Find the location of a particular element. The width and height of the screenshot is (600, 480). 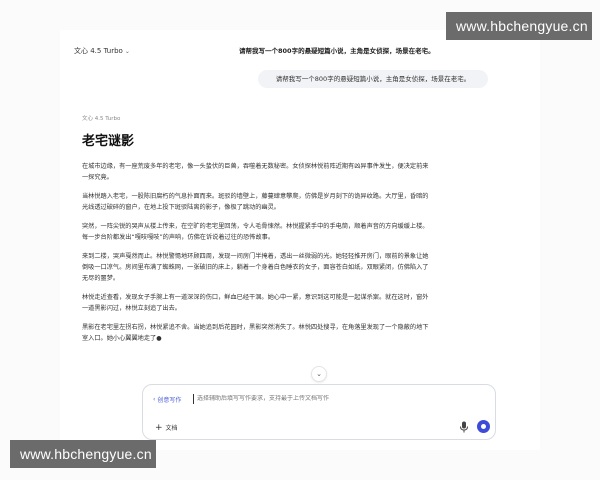

send-button is located at coordinates (483, 426).